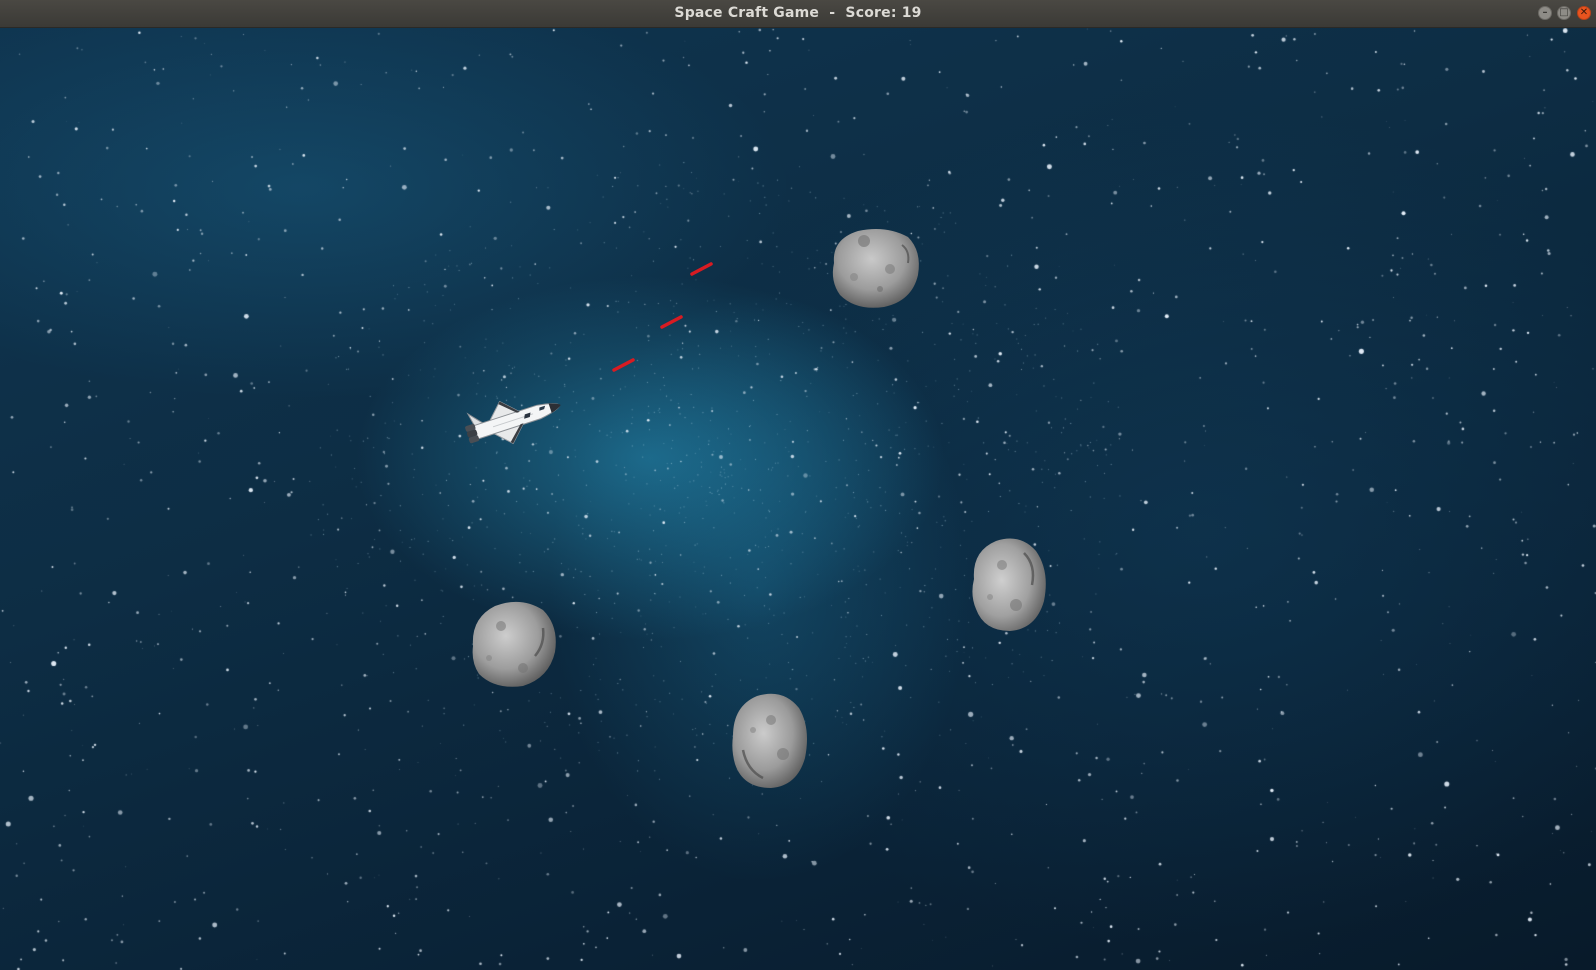 The image size is (1596, 970). I want to click on space-shuttle, so click(513, 422).